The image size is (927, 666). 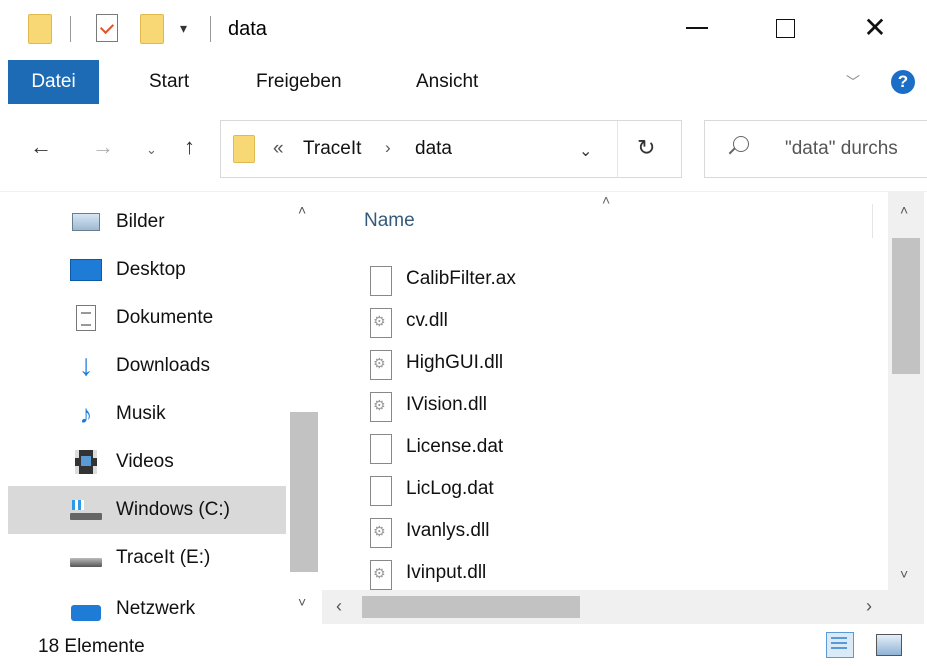 I want to click on item-count: 18 Elemente, so click(x=91, y=646).